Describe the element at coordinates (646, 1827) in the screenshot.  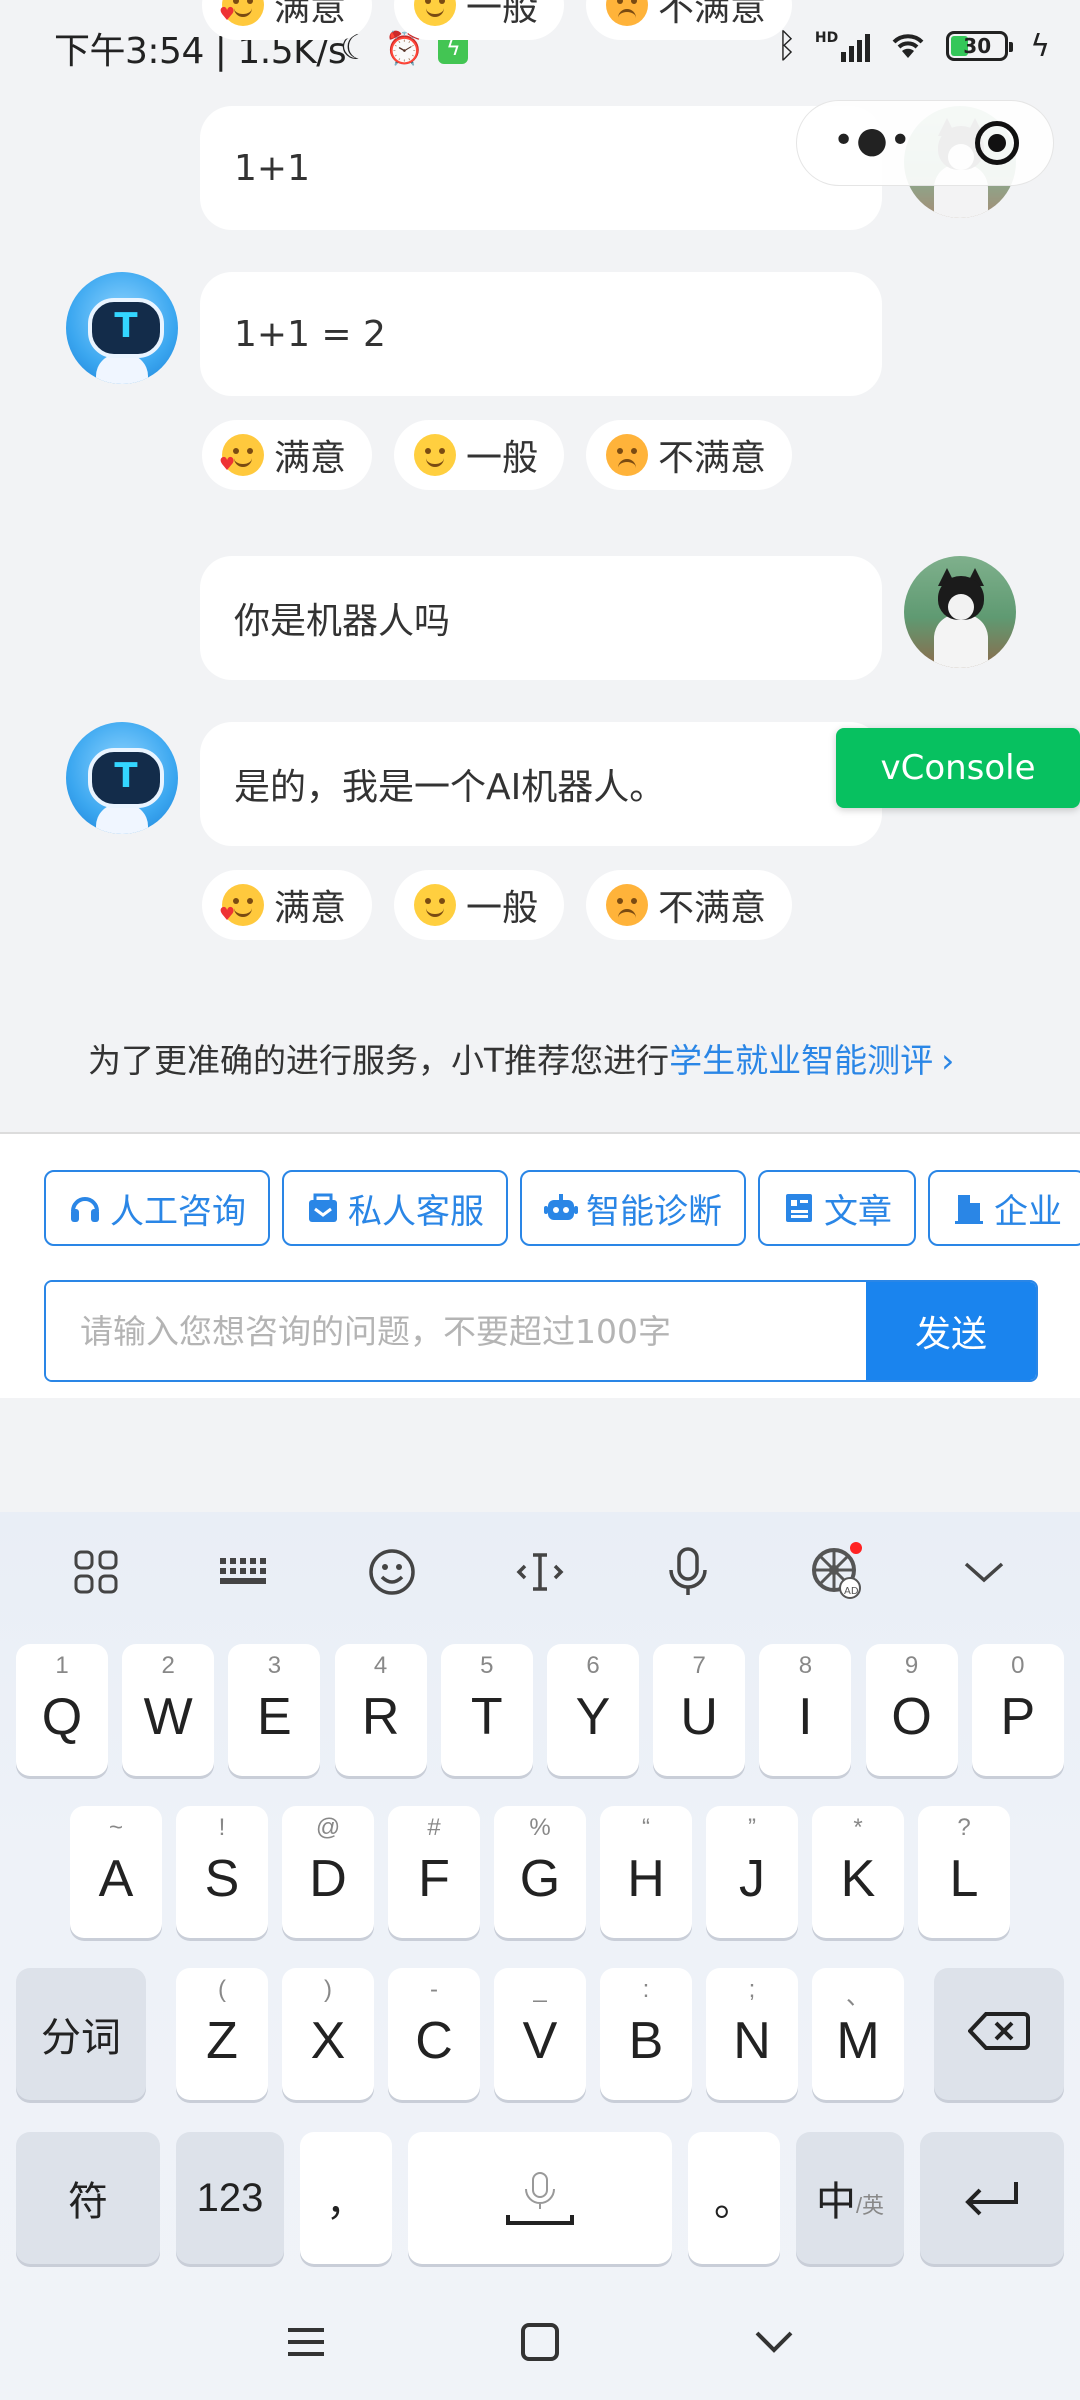
I see `key-secondary-label: “` at that location.